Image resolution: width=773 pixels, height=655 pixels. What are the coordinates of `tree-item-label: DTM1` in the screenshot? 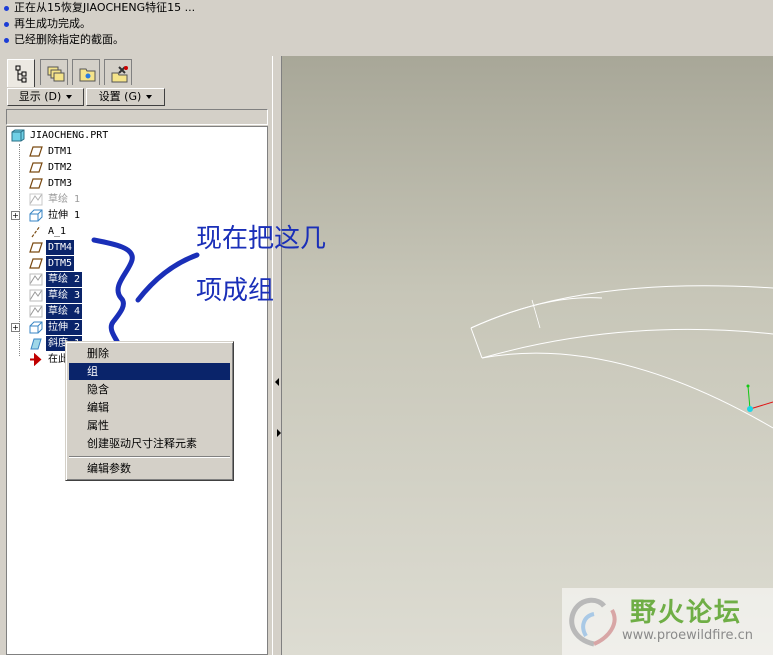 It's located at (60, 151).